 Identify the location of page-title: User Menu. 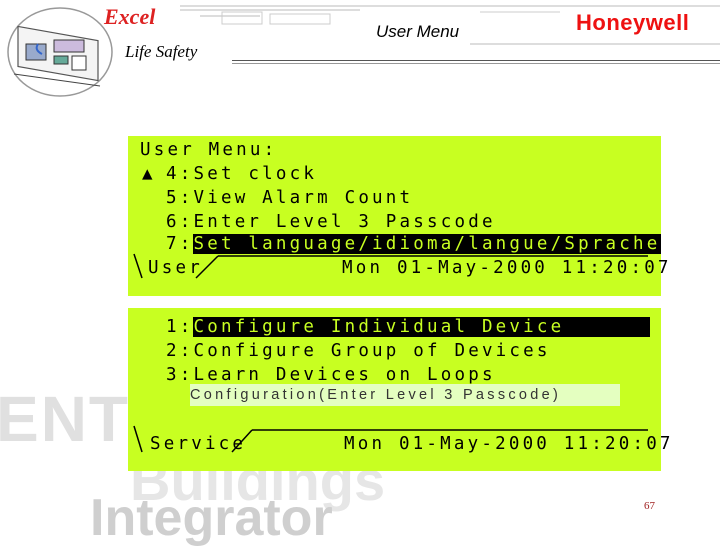
(418, 31).